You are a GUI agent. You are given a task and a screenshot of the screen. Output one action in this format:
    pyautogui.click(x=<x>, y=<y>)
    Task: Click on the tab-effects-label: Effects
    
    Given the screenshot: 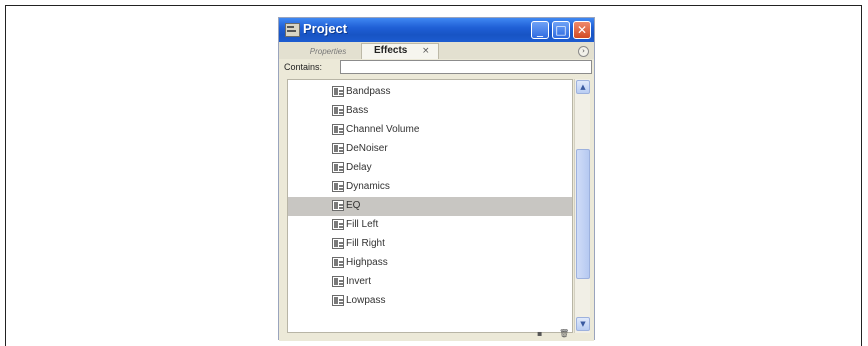 What is the action you would take?
    pyautogui.click(x=391, y=50)
    